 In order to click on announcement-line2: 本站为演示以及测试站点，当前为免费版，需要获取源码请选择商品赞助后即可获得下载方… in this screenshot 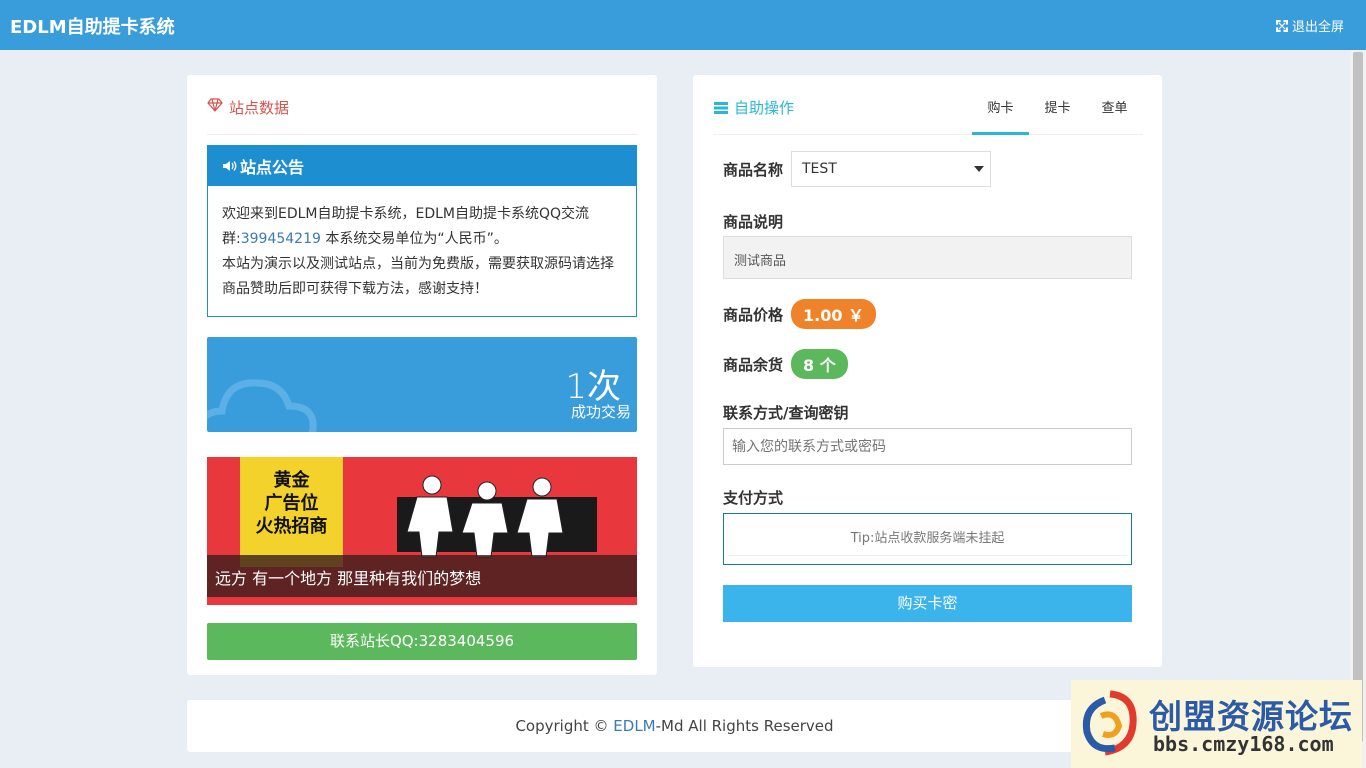, I will do `click(418, 276)`.